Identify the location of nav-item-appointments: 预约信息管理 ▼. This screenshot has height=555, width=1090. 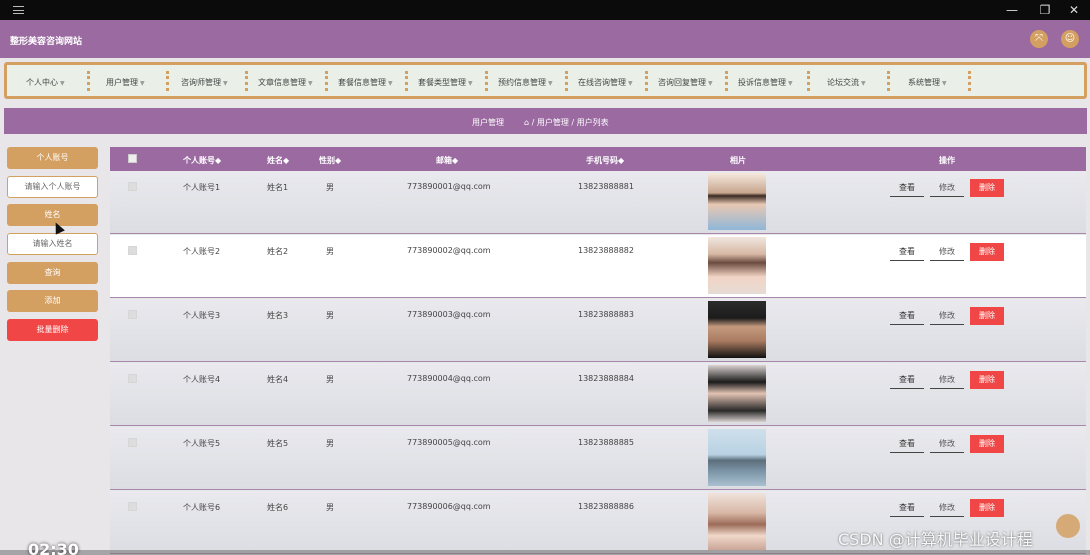
(525, 82).